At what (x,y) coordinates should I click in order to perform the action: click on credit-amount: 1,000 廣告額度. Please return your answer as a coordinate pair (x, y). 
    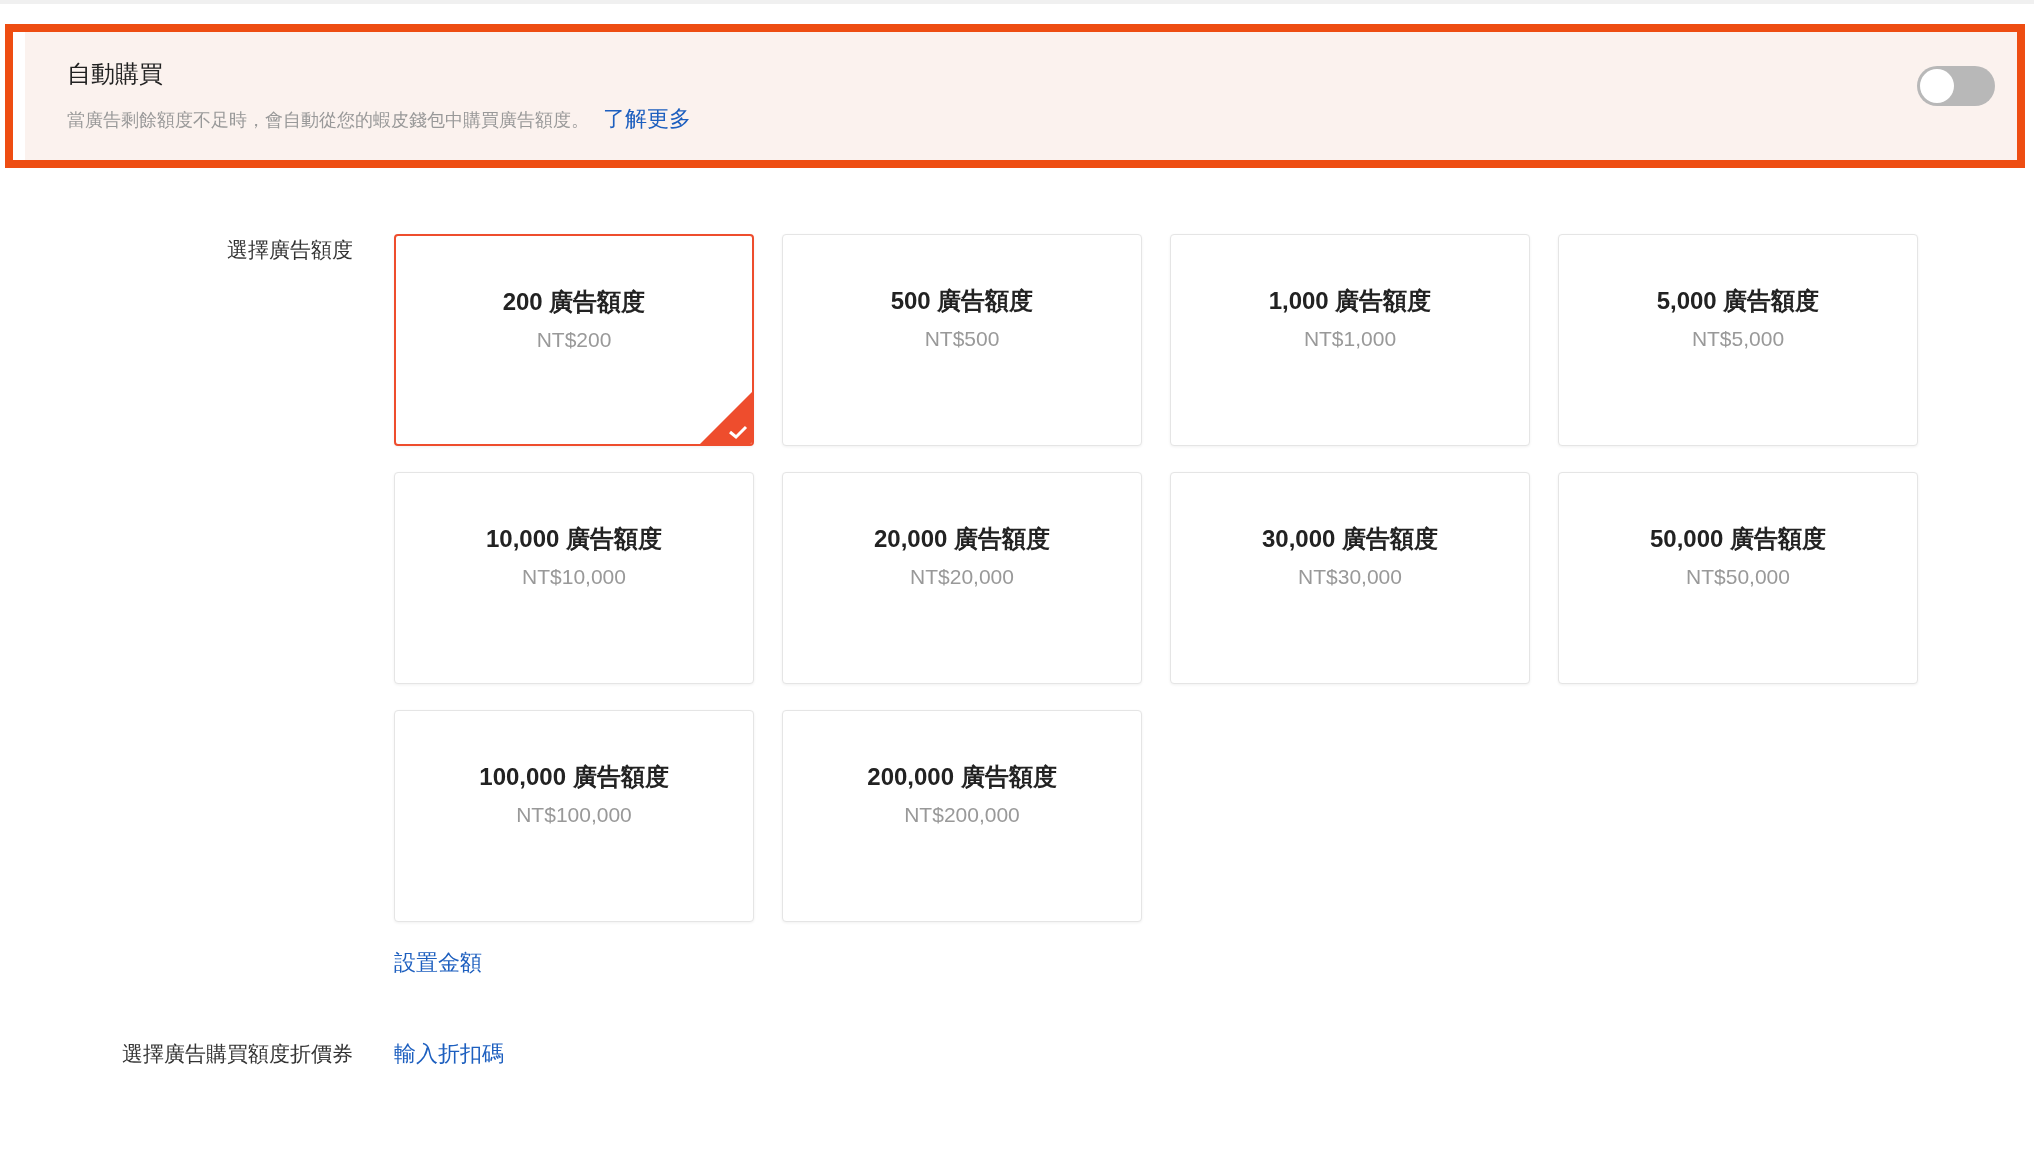
    Looking at the image, I should click on (1350, 301).